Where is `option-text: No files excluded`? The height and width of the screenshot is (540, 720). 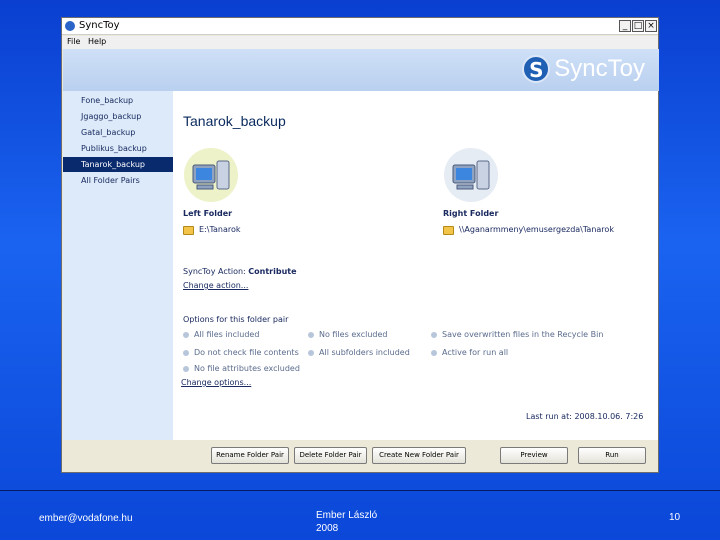 option-text: No files excluded is located at coordinates (353, 334).